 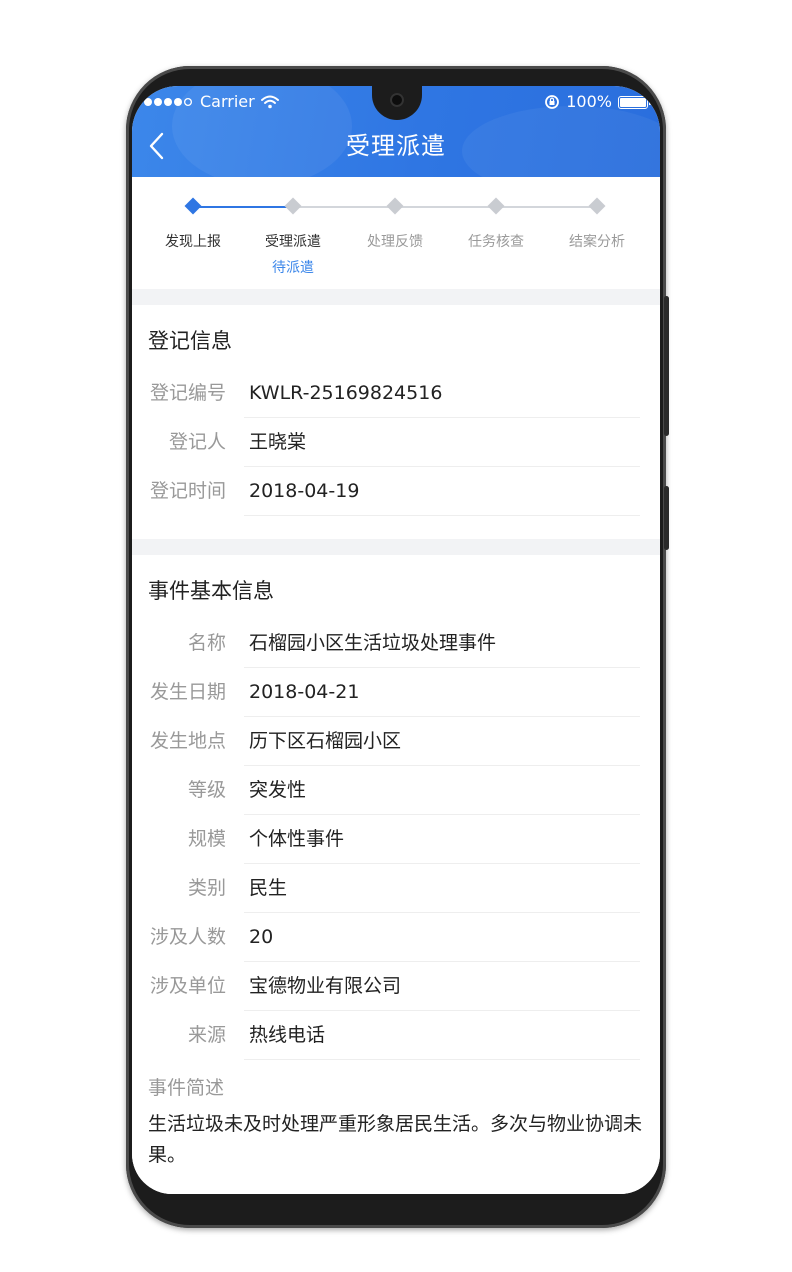 What do you see at coordinates (261, 937) in the screenshot?
I see `field-value: 20` at bounding box center [261, 937].